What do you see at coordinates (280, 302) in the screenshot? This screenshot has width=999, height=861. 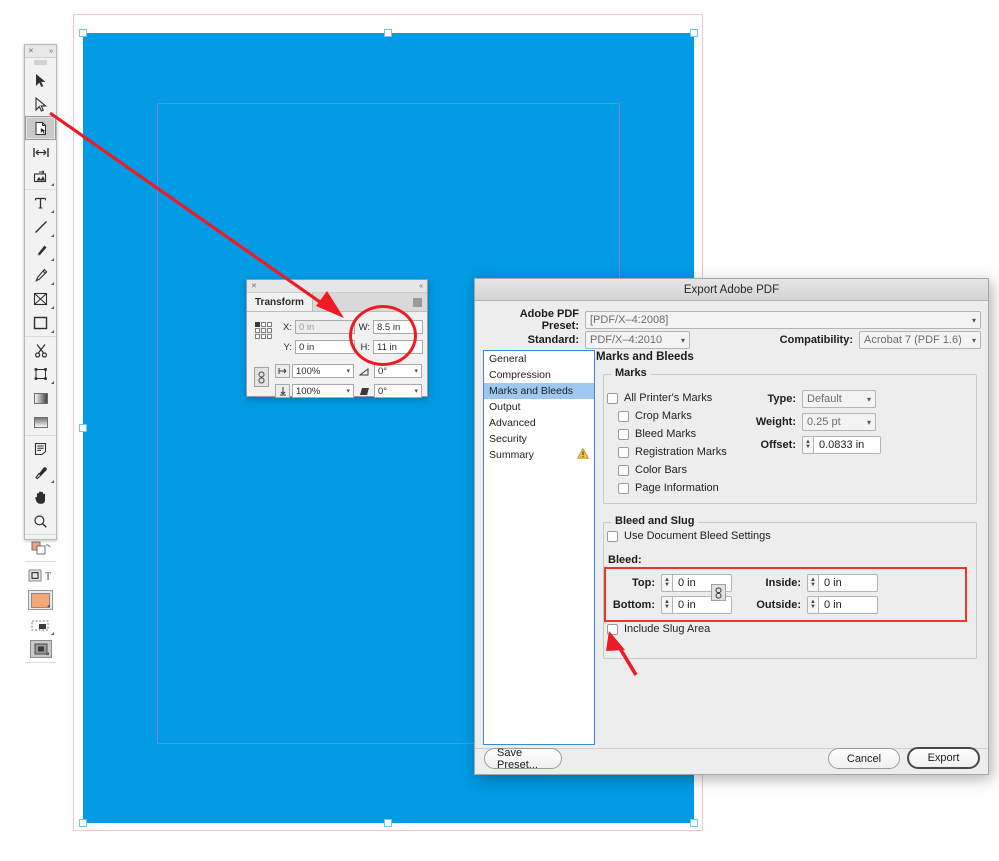 I see `tab-transform: Transform` at bounding box center [280, 302].